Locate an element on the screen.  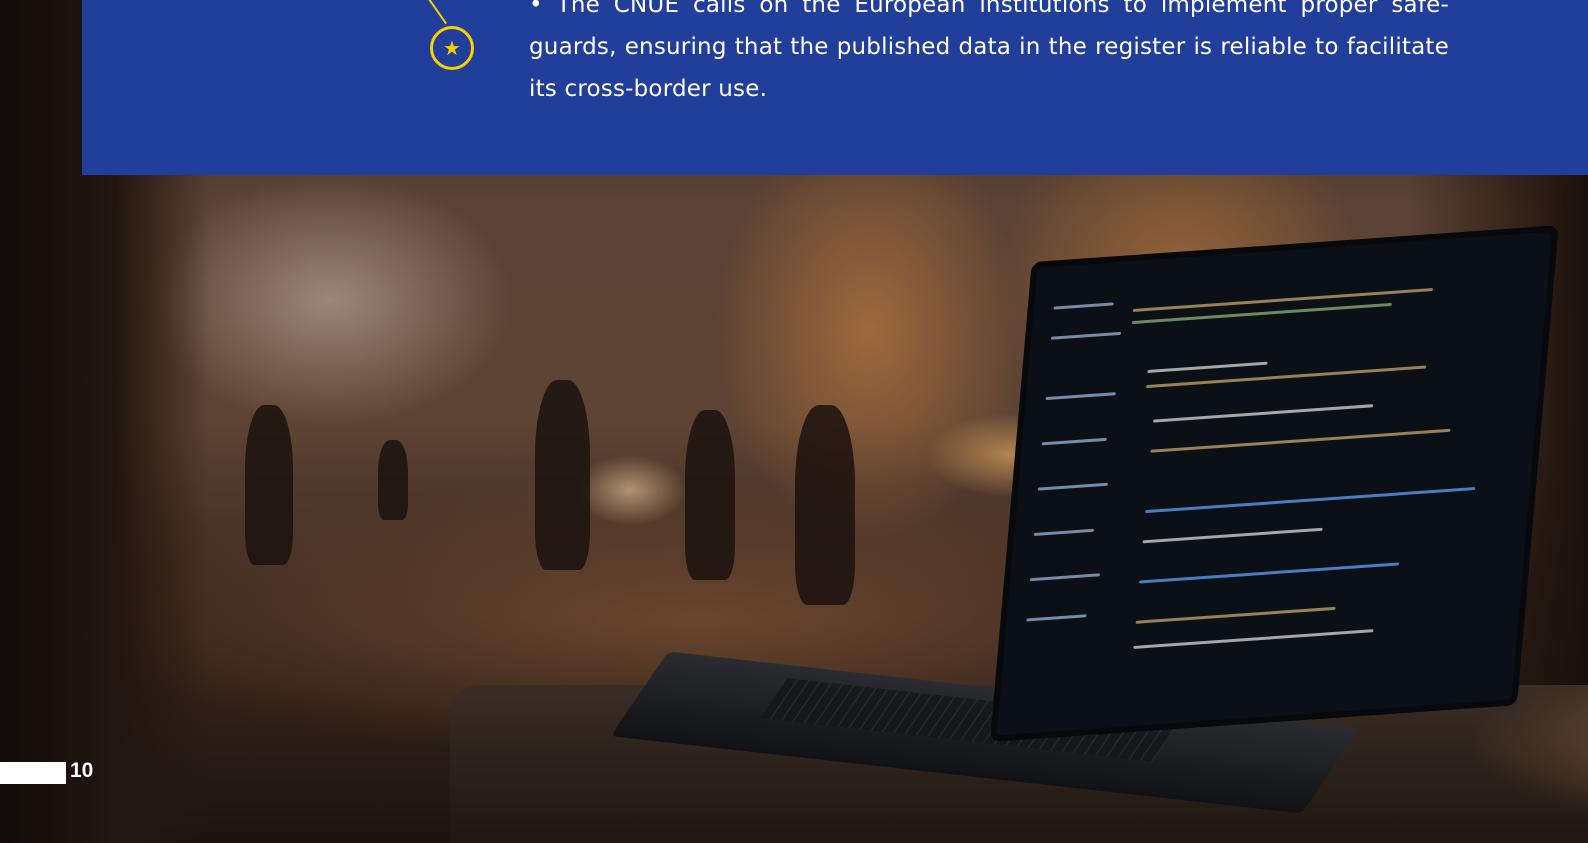
callout-connector-line is located at coordinates (437, 12).